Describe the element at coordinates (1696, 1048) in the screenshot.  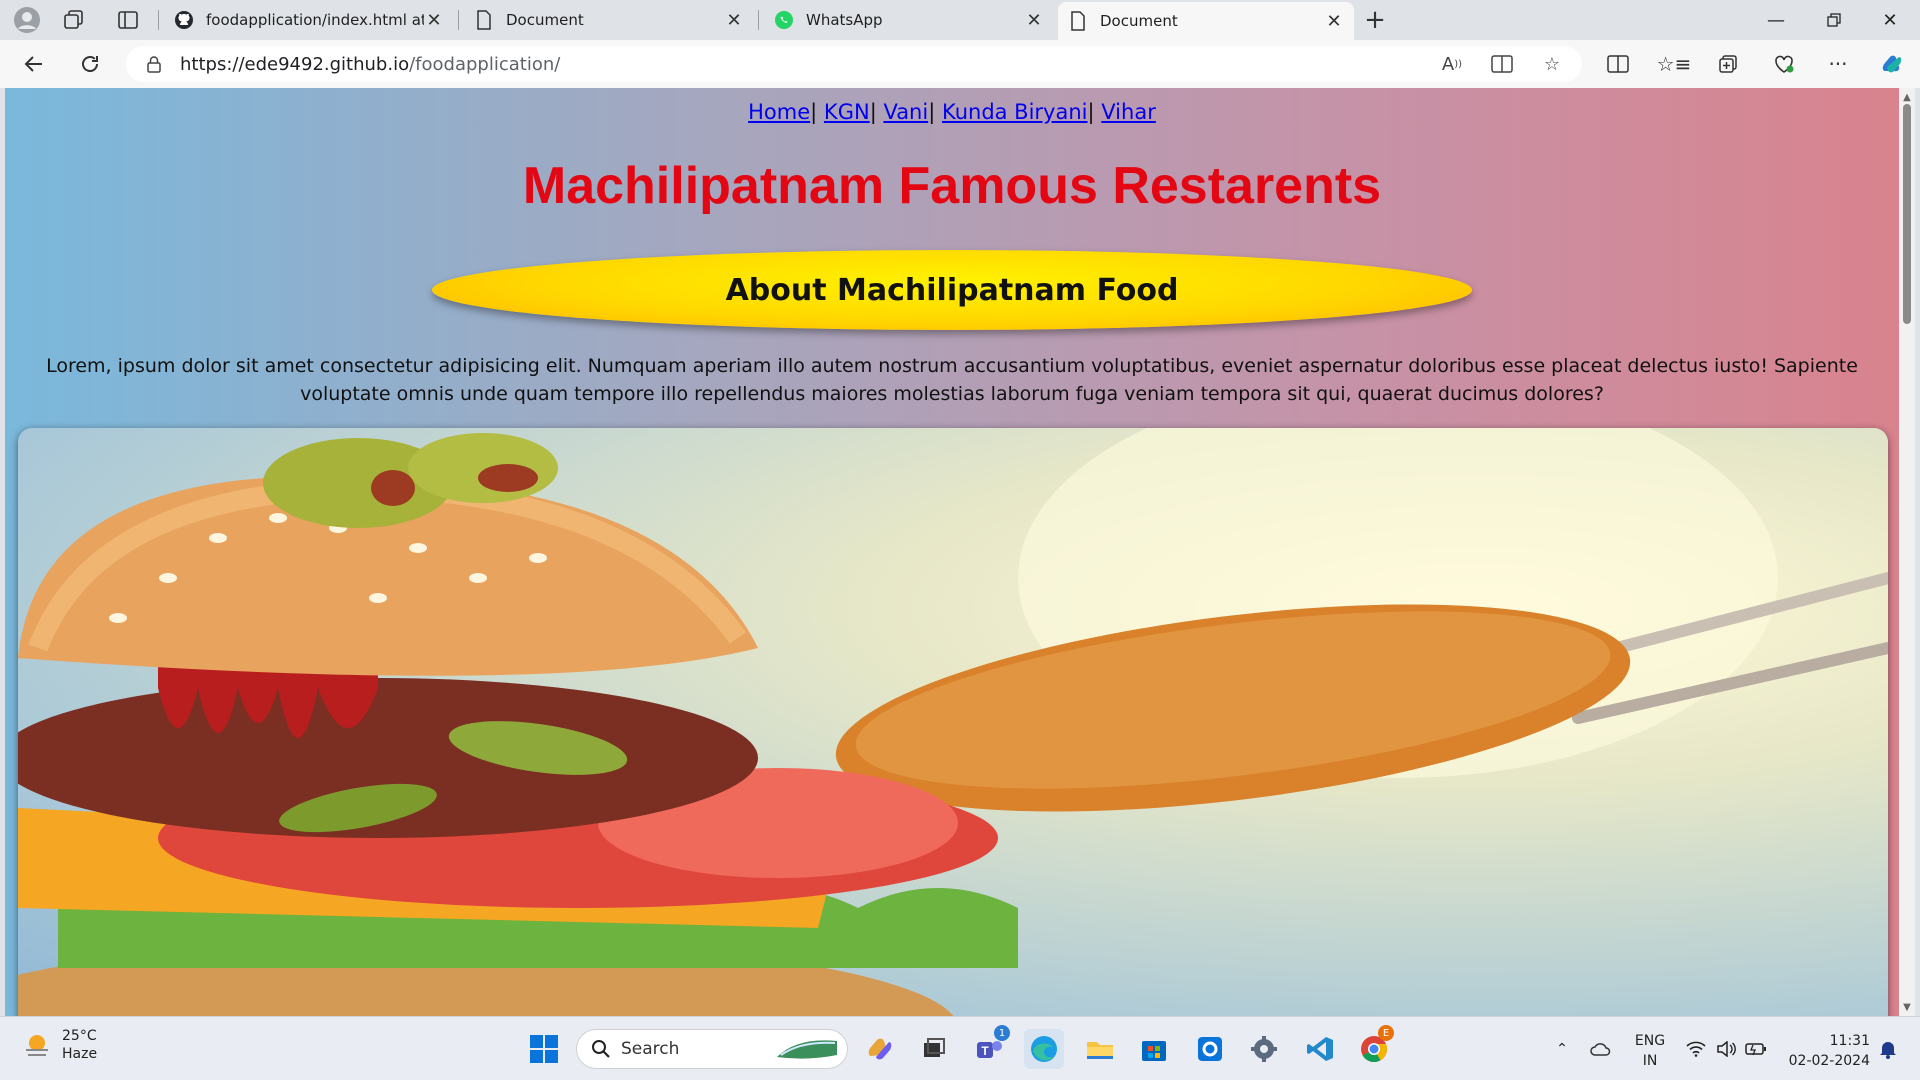
I see `wifi-icon` at that location.